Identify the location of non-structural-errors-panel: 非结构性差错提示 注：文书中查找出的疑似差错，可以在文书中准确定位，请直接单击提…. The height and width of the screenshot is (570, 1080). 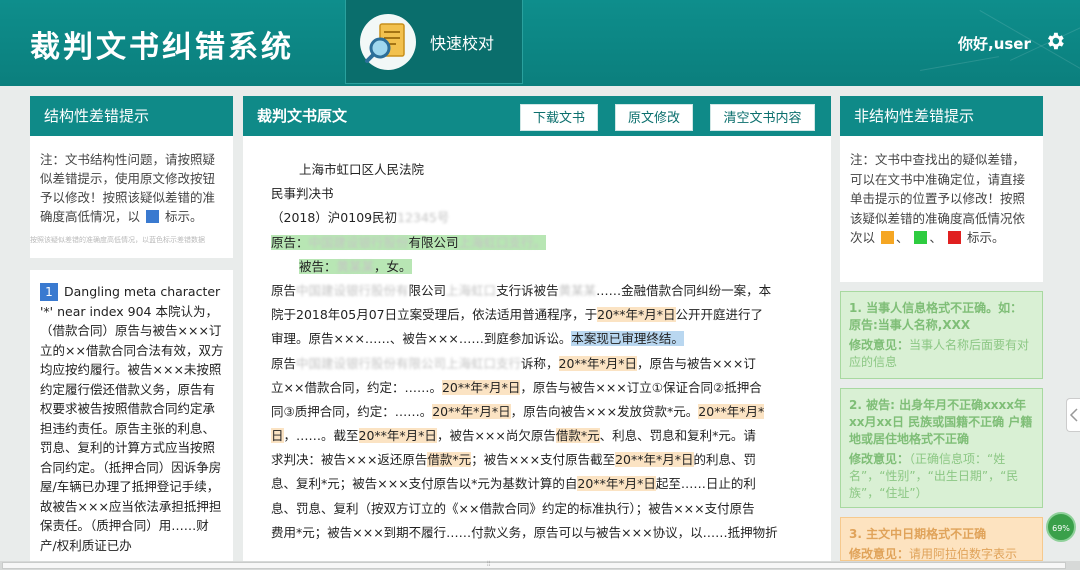
(941, 189).